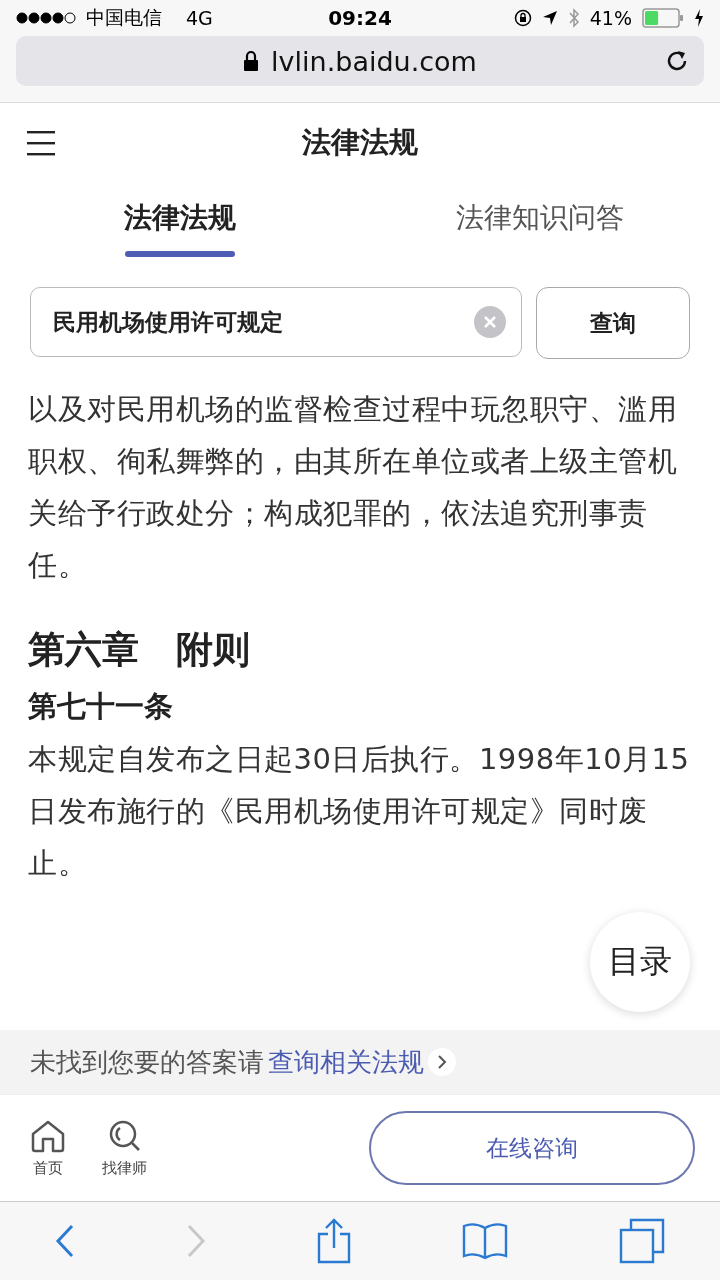  I want to click on back-icon, so click(65, 1241).